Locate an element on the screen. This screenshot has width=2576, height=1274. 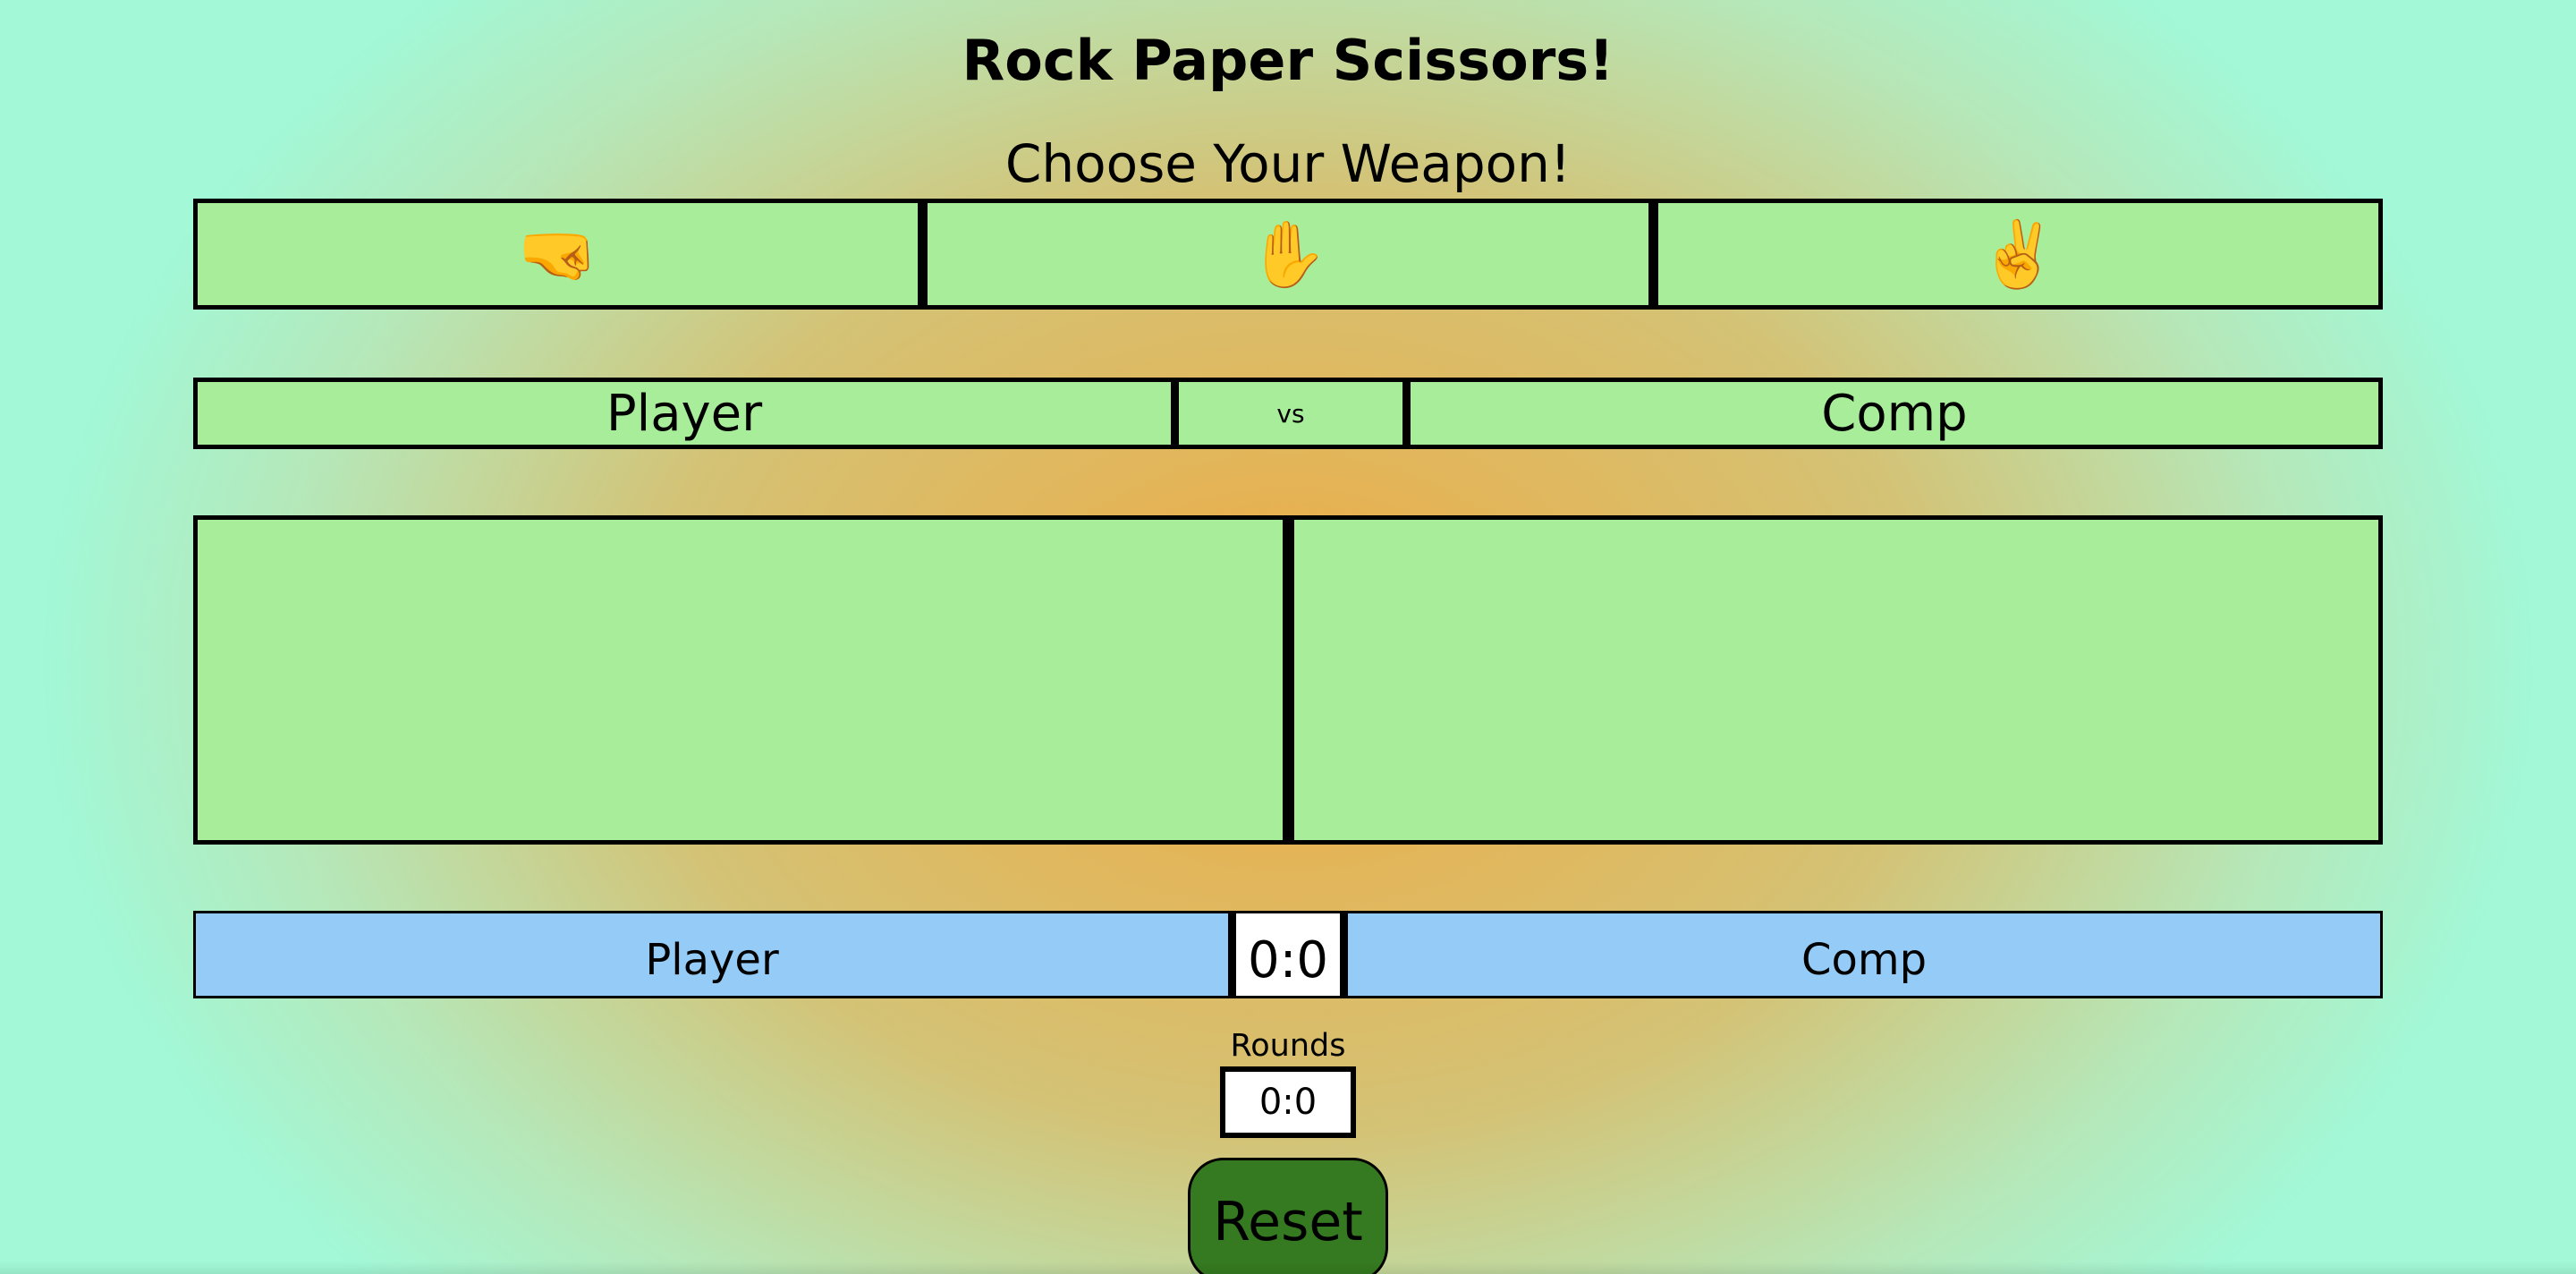
scoreboard-comp-label: Comp is located at coordinates (1864, 954).